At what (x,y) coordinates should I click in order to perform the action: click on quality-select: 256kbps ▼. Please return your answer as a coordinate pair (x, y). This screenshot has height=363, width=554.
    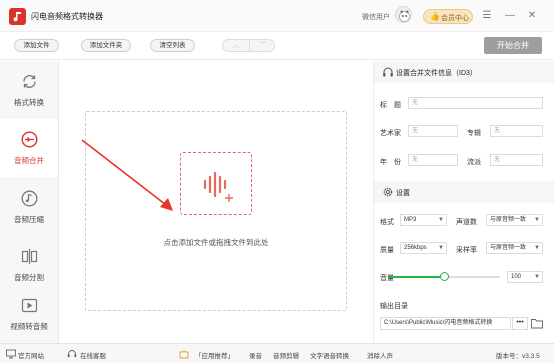
    Looking at the image, I should click on (423, 248).